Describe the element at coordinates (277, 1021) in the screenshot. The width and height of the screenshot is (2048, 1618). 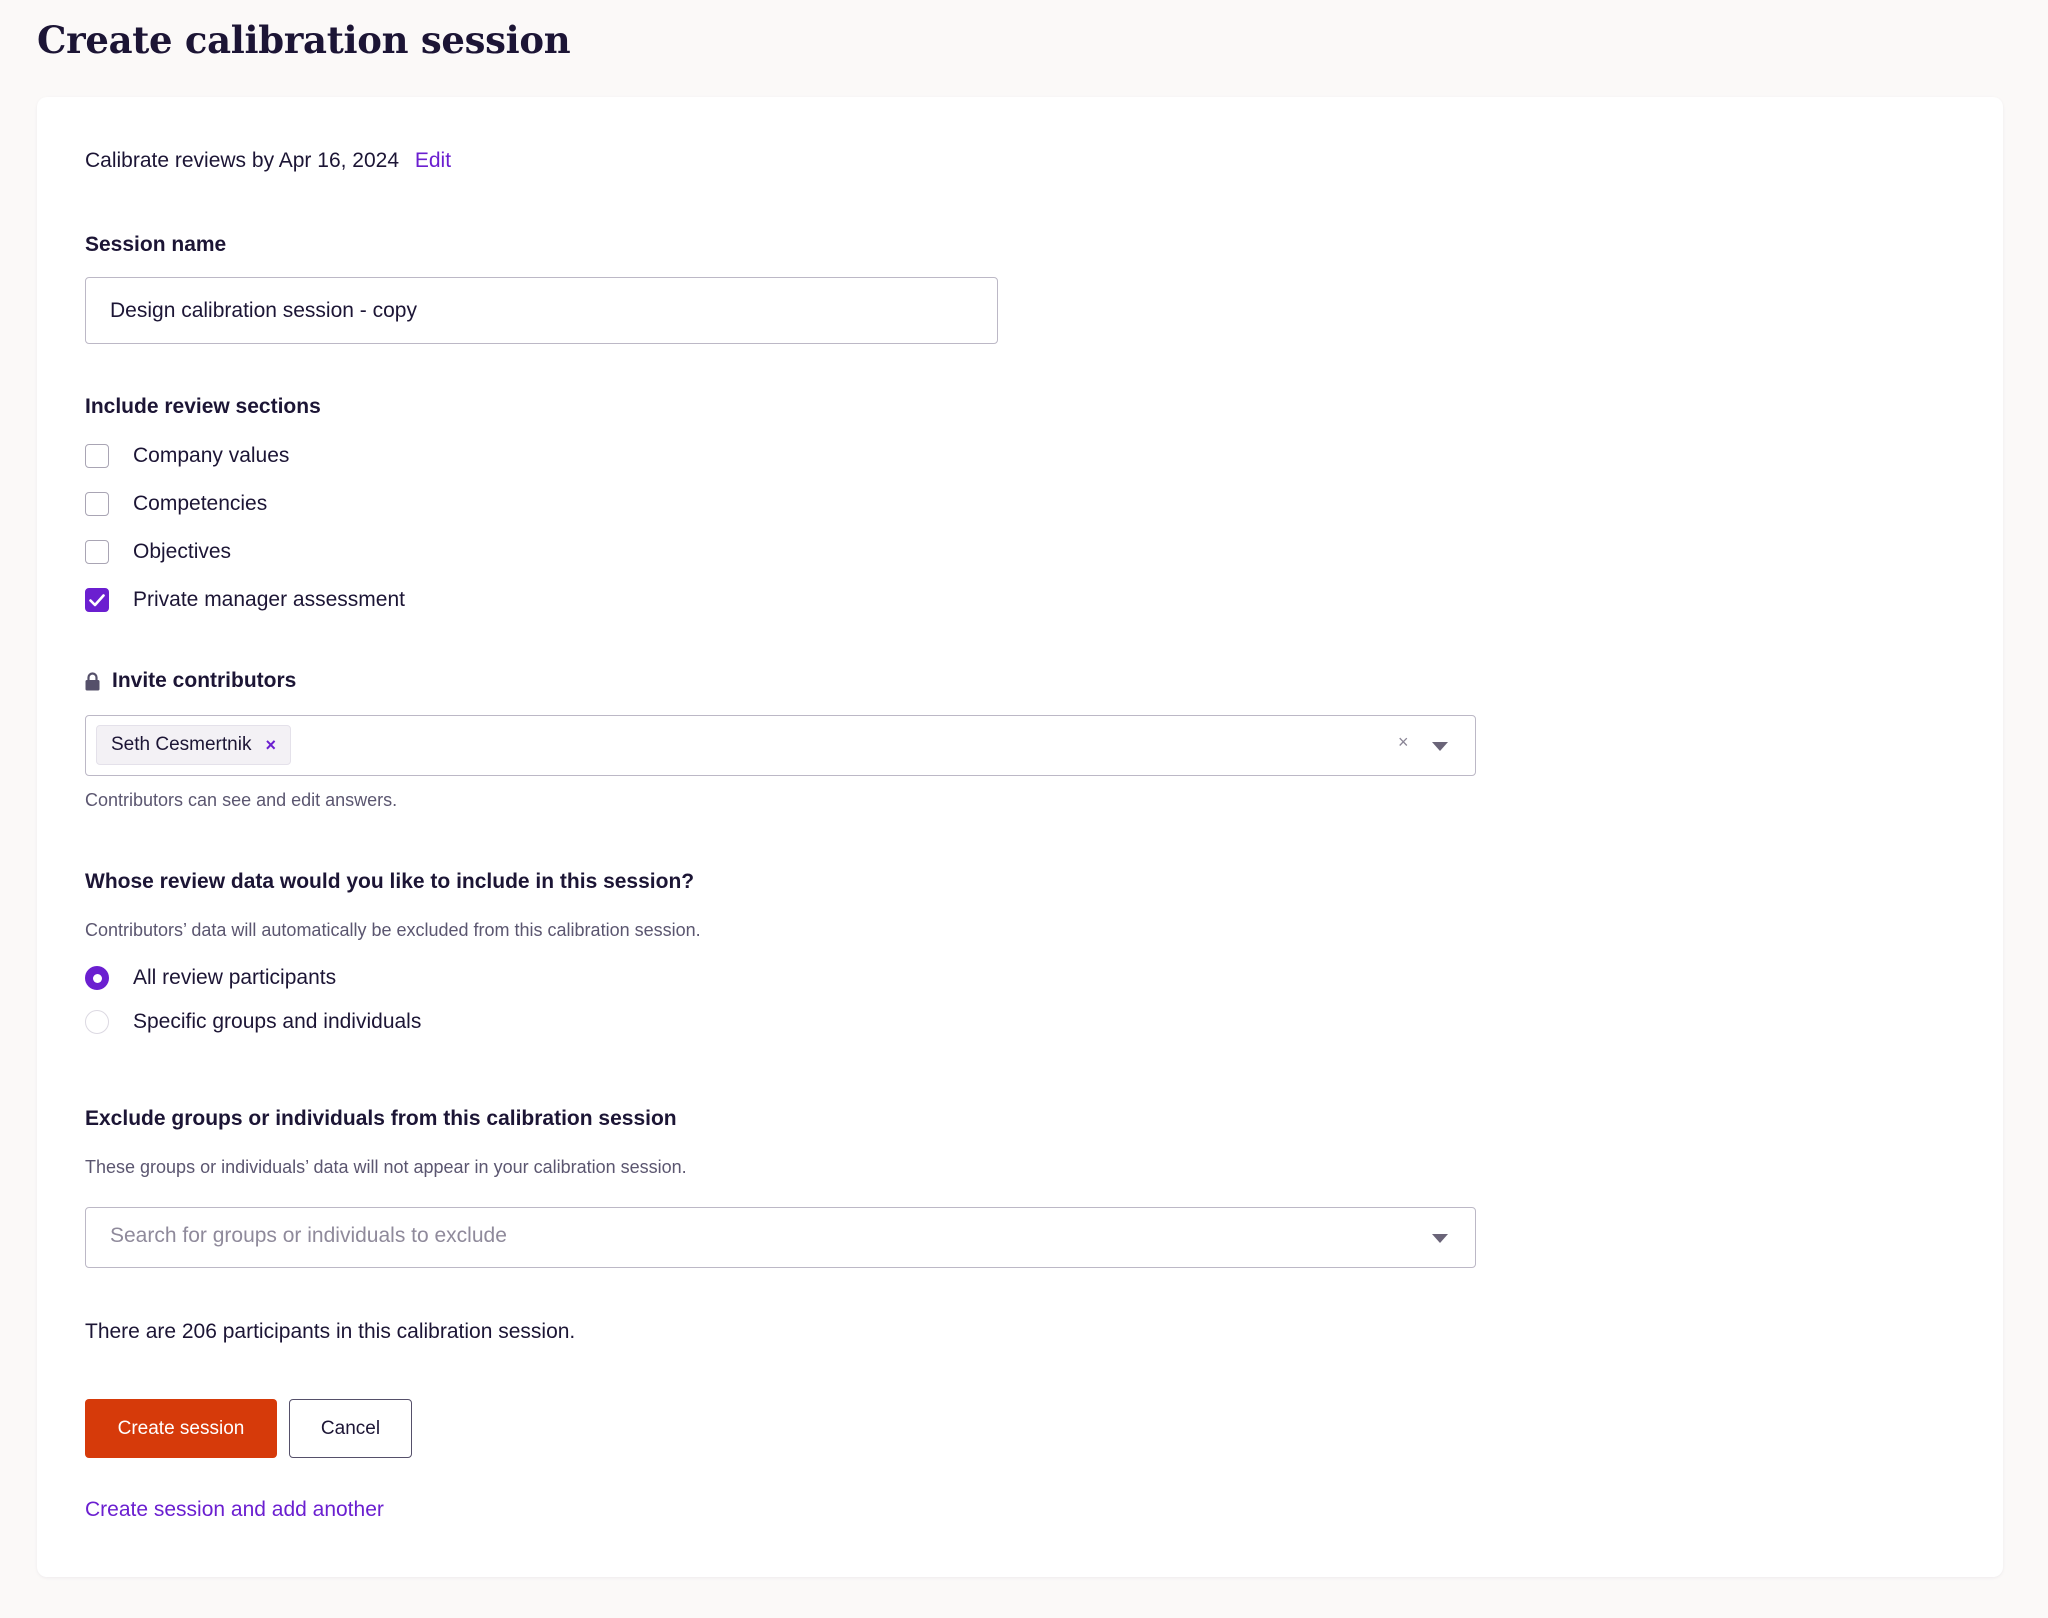
I see `radio-label: Specific groups and individuals` at that location.